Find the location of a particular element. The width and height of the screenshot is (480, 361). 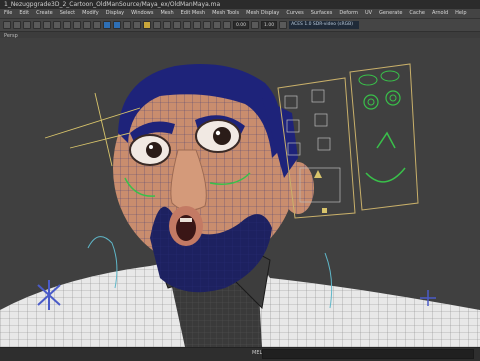

menu-cache: Cache is located at coordinates (417, 13).